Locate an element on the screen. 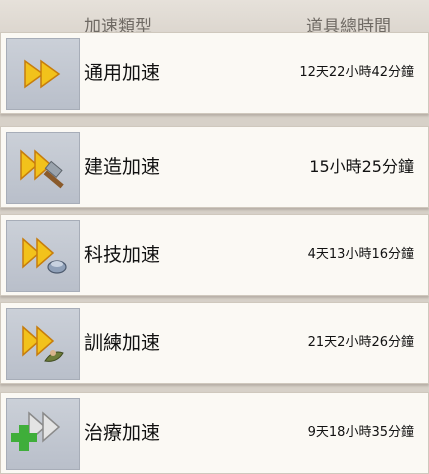 The height and width of the screenshot is (474, 429). row-total-time: 15小時25分鐘 is located at coordinates (361, 166).